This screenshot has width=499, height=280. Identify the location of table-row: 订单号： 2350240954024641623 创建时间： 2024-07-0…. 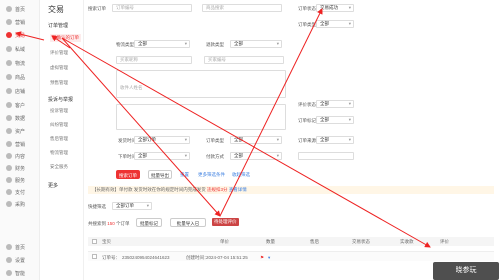
(291, 256).